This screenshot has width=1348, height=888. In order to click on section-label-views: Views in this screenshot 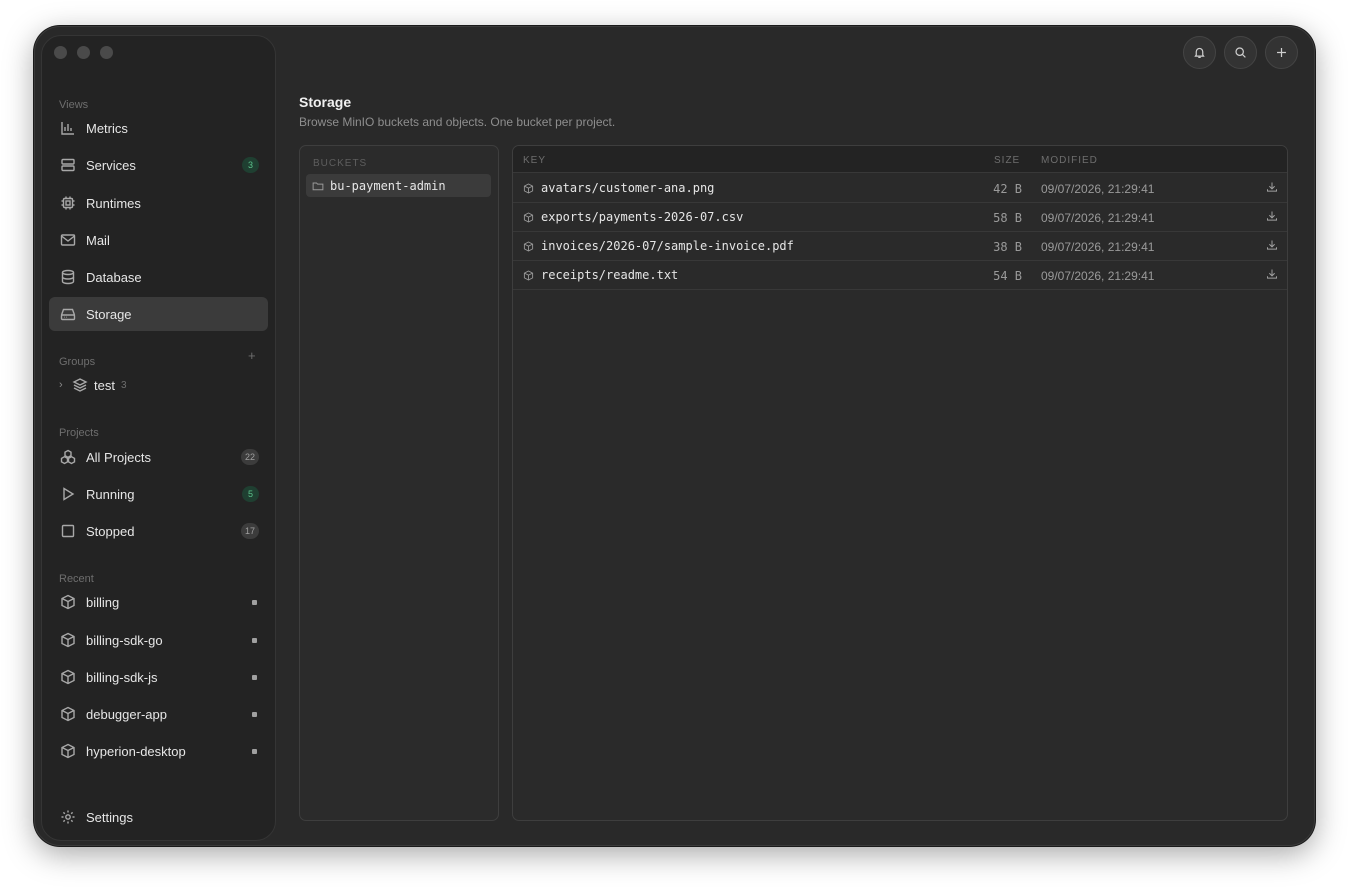, I will do `click(74, 105)`.